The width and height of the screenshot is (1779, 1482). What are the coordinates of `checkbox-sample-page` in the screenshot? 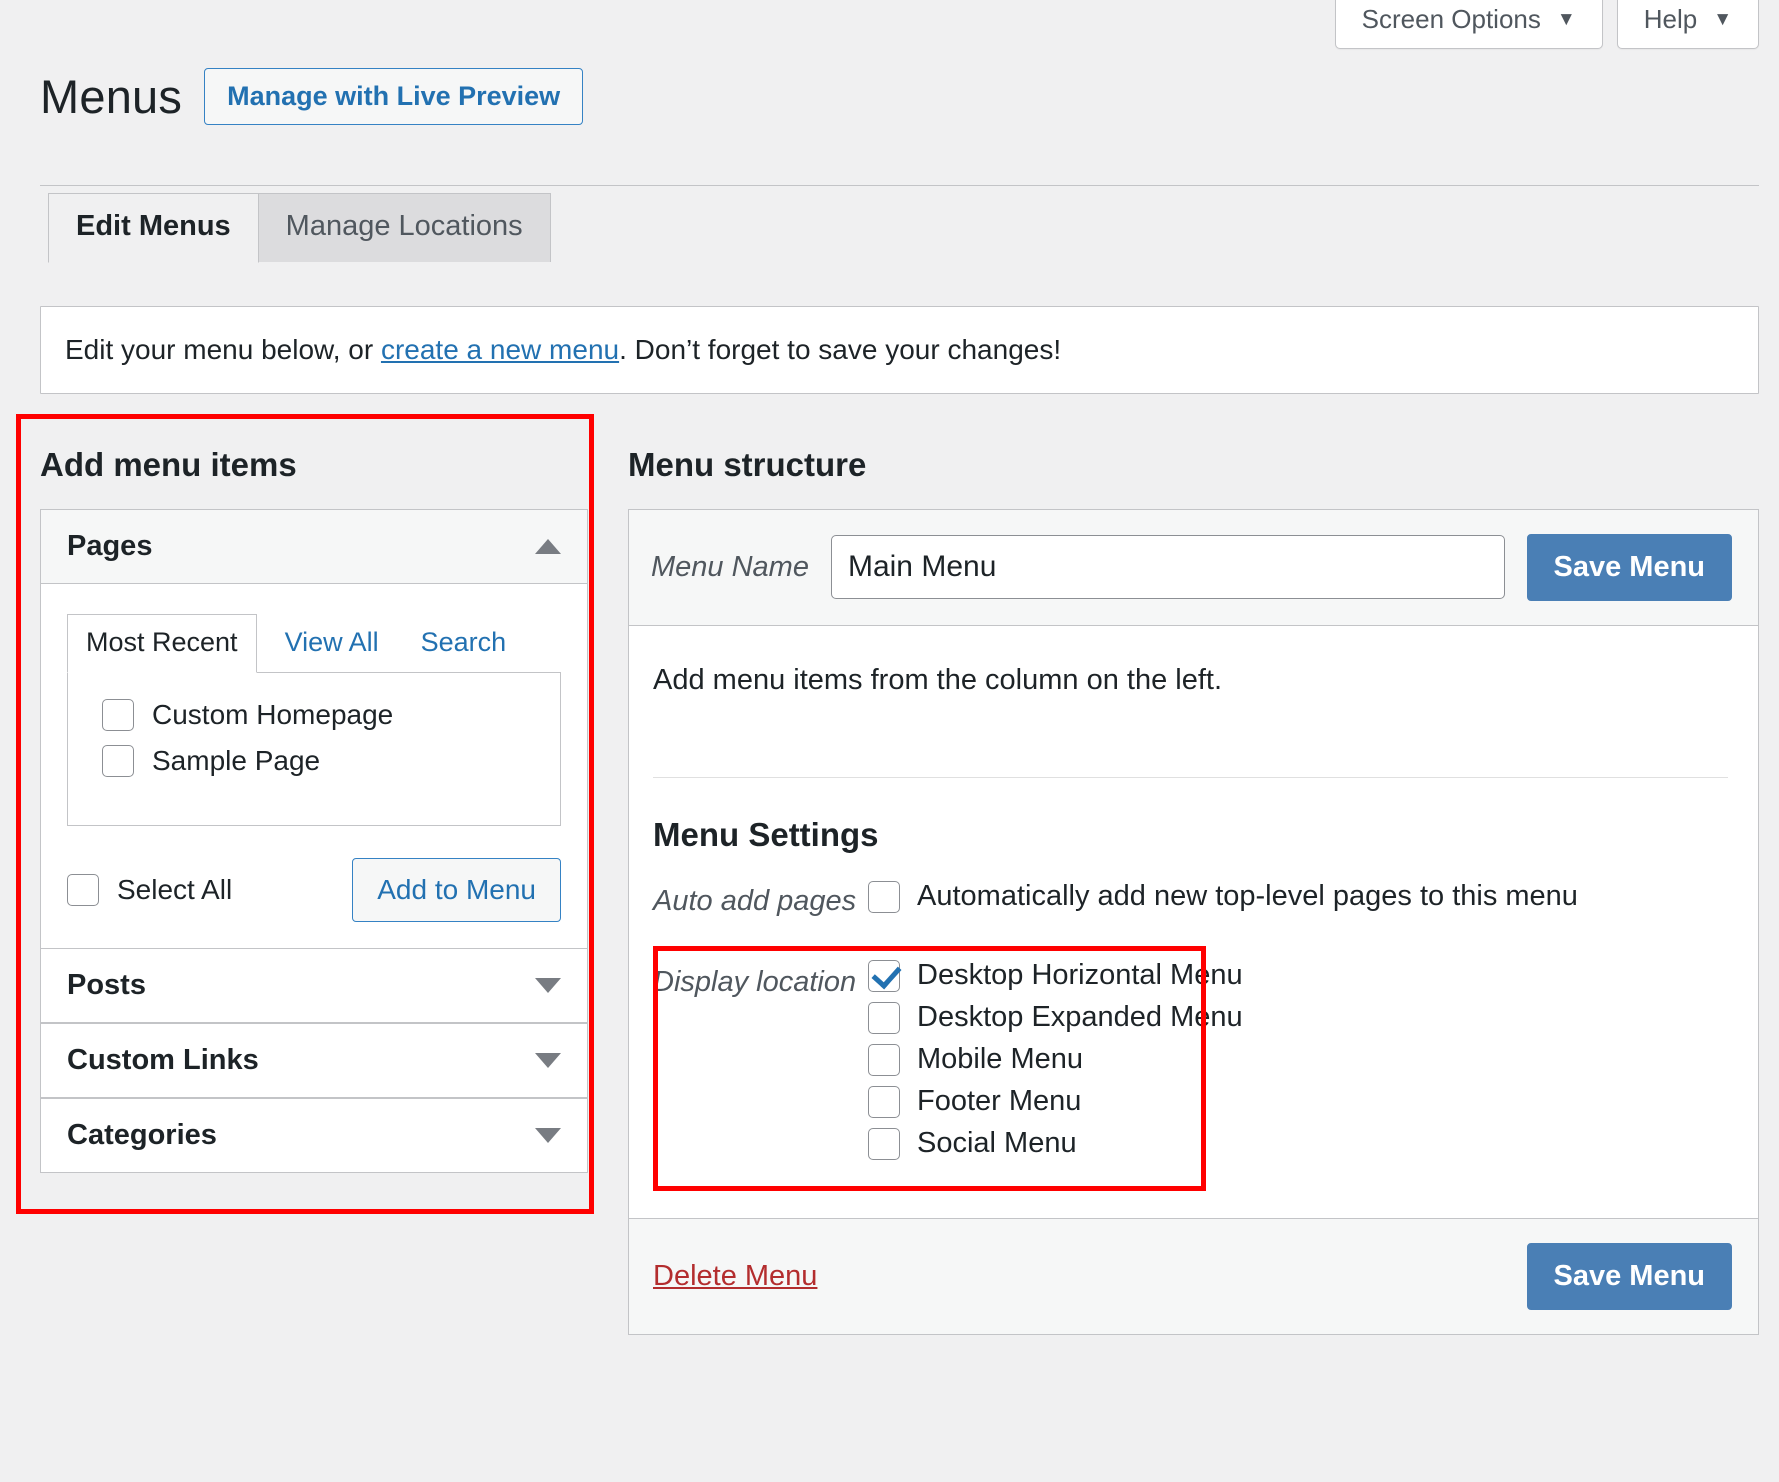 It's located at (118, 760).